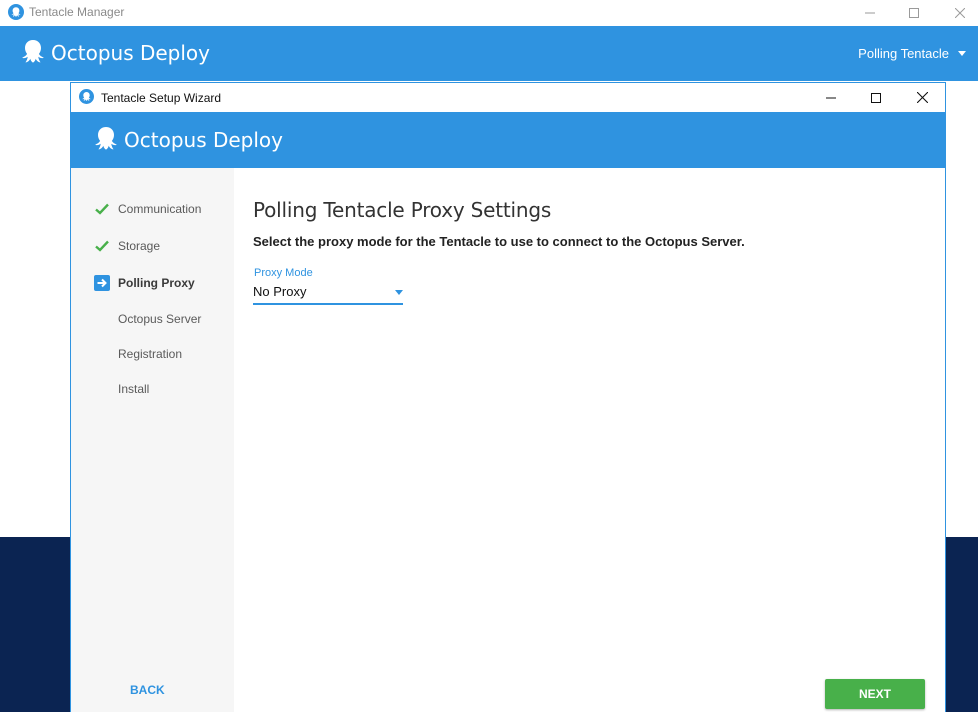 This screenshot has height=712, width=978. Describe the element at coordinates (130, 53) in the screenshot. I see `outer-brand-name: Octopus Deploy` at that location.